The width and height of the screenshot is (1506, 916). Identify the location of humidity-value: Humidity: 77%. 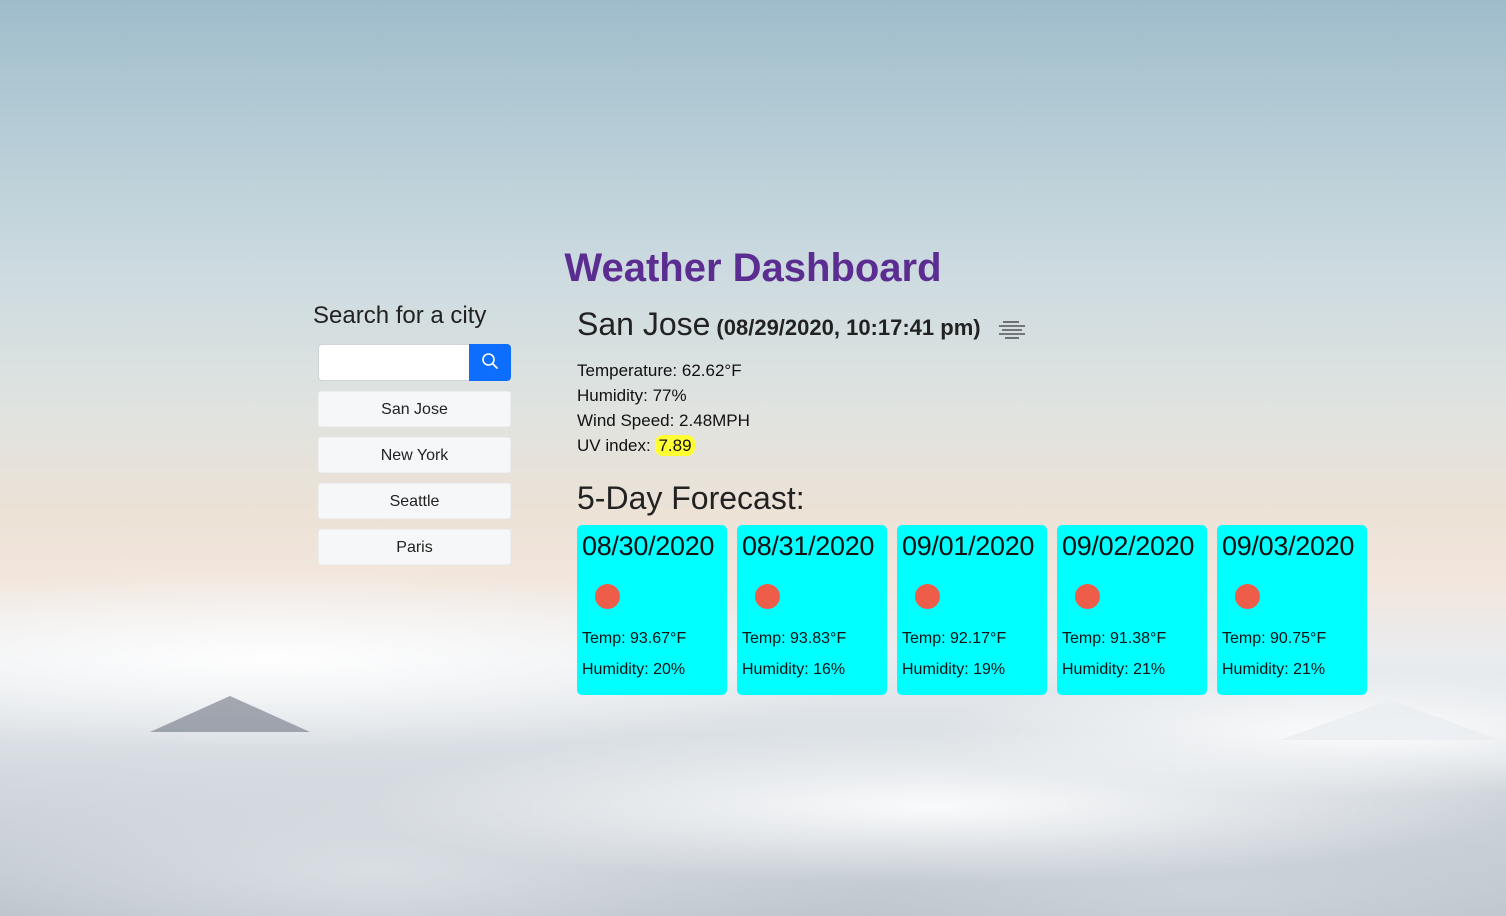
(632, 395).